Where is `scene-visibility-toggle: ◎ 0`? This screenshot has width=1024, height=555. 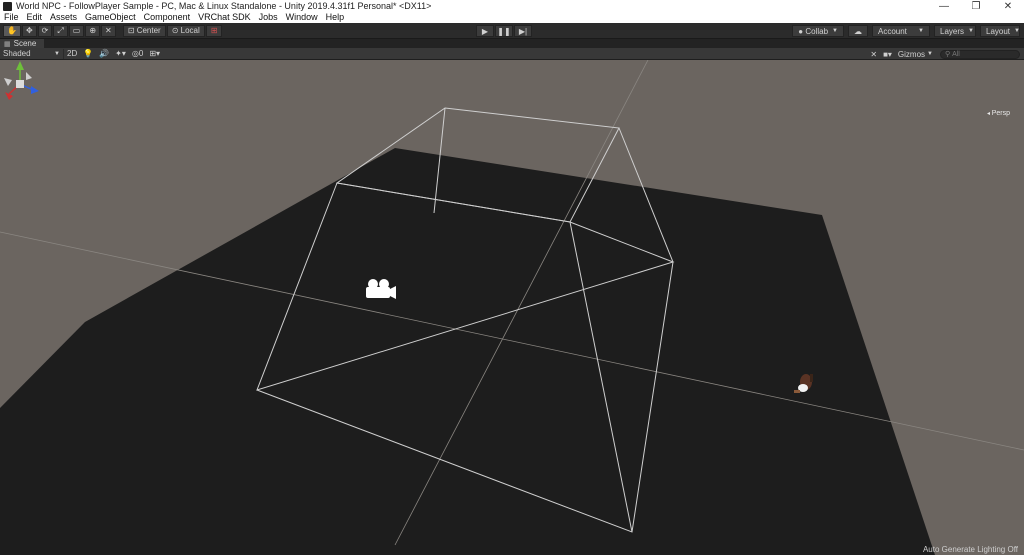
scene-visibility-toggle: ◎ 0 is located at coordinates (137, 54).